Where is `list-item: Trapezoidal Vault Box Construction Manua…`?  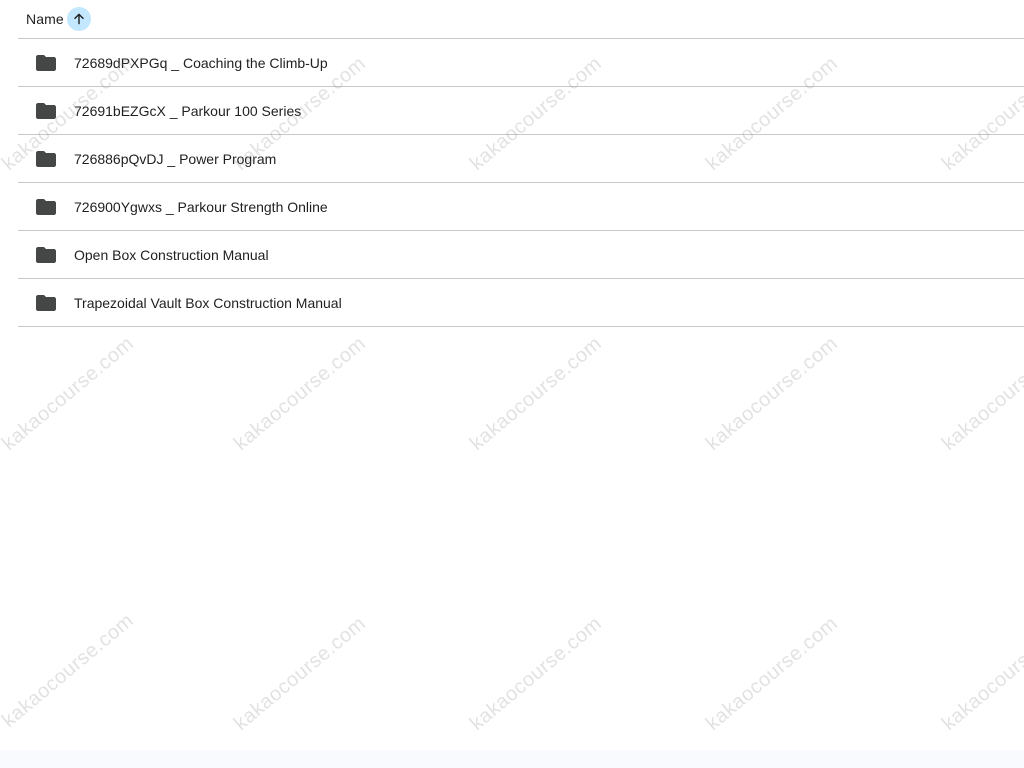 list-item: Trapezoidal Vault Box Construction Manua… is located at coordinates (521, 303).